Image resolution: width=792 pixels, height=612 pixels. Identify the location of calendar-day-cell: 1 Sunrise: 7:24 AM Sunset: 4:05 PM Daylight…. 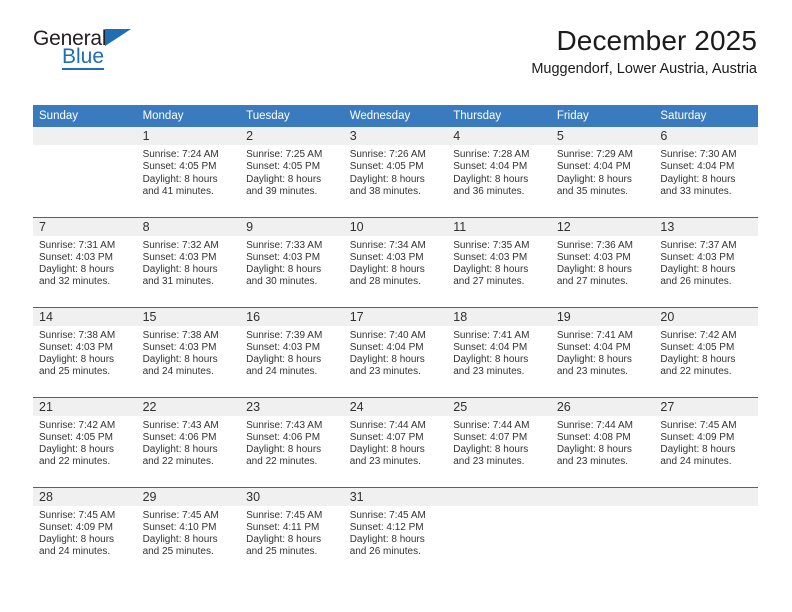
(188, 172).